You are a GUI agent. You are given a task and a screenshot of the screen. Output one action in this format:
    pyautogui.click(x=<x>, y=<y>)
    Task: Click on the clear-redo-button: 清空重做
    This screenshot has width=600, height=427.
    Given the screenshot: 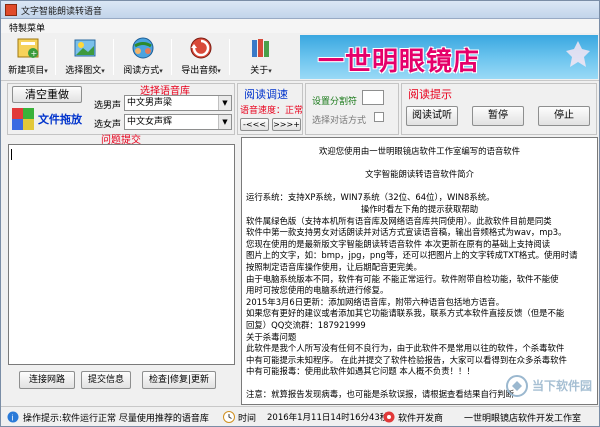 What is the action you would take?
    pyautogui.click(x=47, y=94)
    